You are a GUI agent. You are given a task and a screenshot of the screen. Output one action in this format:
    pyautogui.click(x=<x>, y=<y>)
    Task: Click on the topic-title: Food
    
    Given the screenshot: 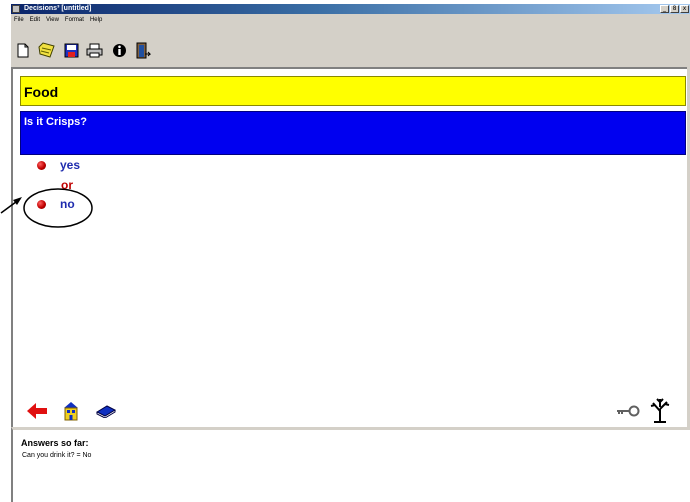 What is the action you would take?
    pyautogui.click(x=41, y=92)
    